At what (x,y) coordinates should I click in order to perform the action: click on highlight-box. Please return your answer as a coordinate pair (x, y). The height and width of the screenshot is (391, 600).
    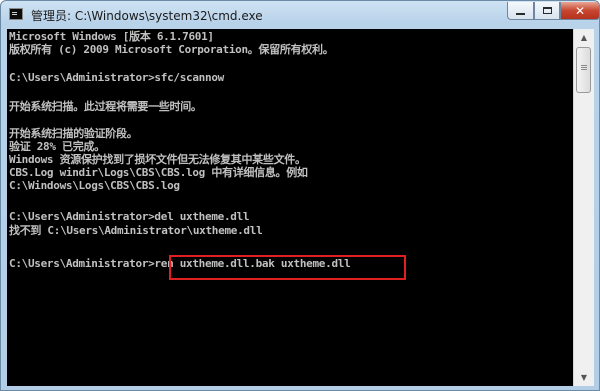
    Looking at the image, I should click on (287, 267).